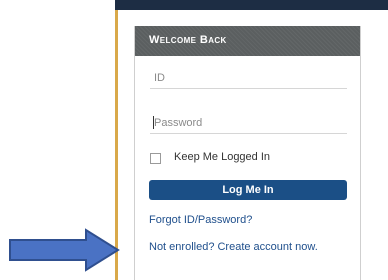 The image size is (388, 280). What do you see at coordinates (248, 123) in the screenshot?
I see `password-input` at bounding box center [248, 123].